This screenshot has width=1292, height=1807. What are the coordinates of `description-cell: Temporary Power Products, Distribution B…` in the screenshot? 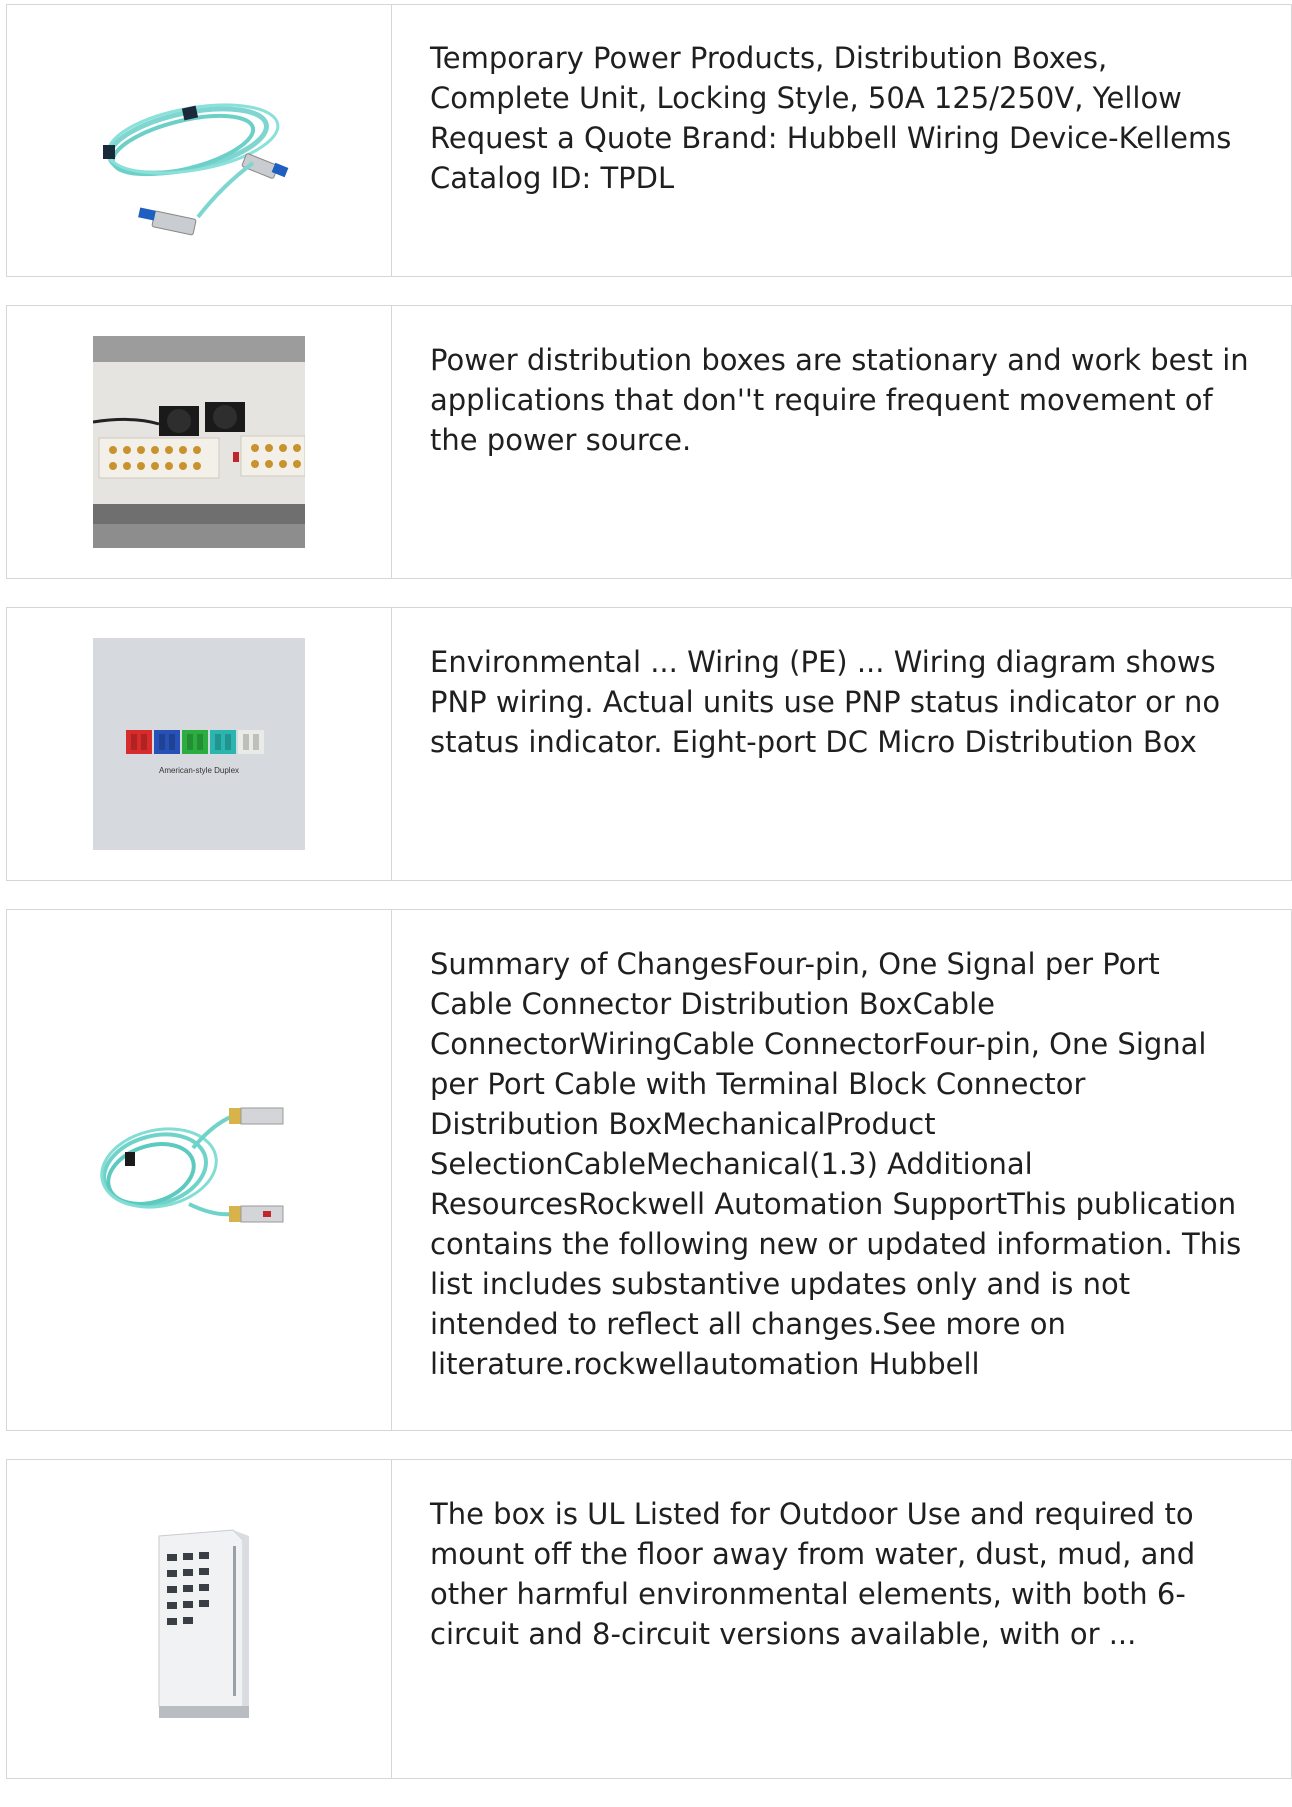 It's located at (841, 140).